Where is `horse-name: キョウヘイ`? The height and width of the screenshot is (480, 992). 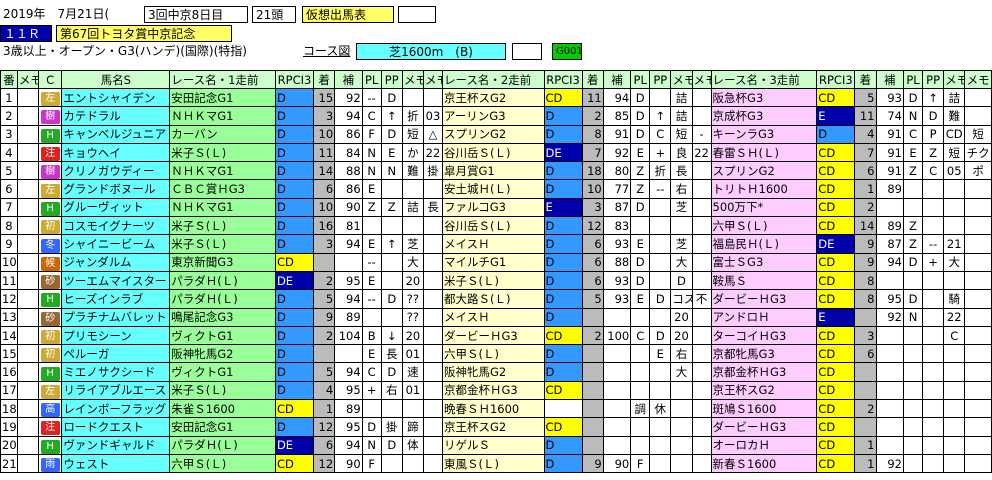 horse-name: キョウヘイ is located at coordinates (116, 152).